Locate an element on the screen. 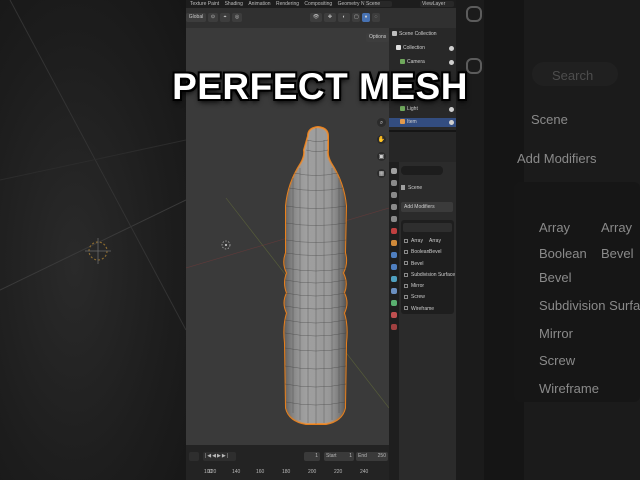  background-item-mirror: Mirror is located at coordinates (556, 333).